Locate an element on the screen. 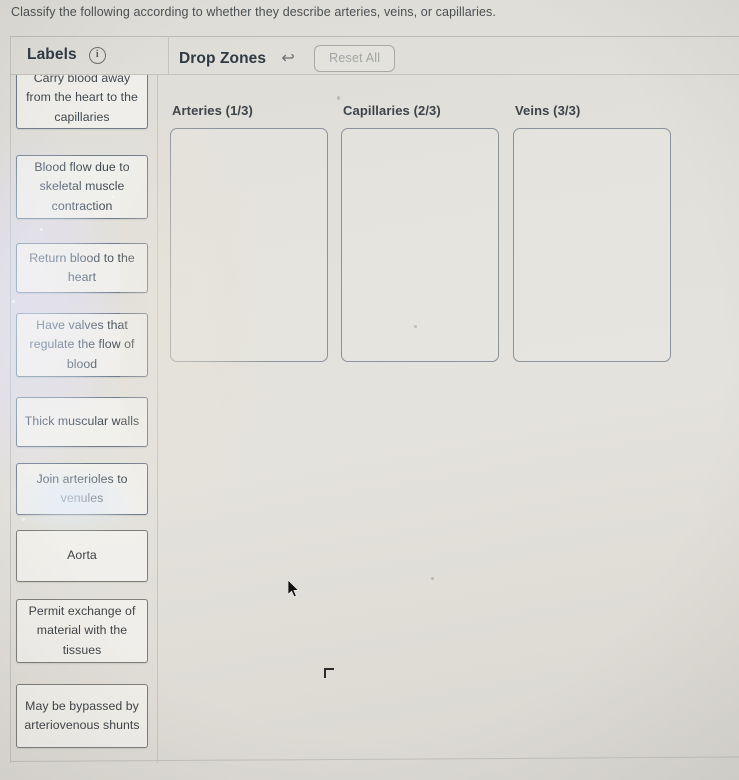  labels-header-group: Labels i is located at coordinates (66, 55).